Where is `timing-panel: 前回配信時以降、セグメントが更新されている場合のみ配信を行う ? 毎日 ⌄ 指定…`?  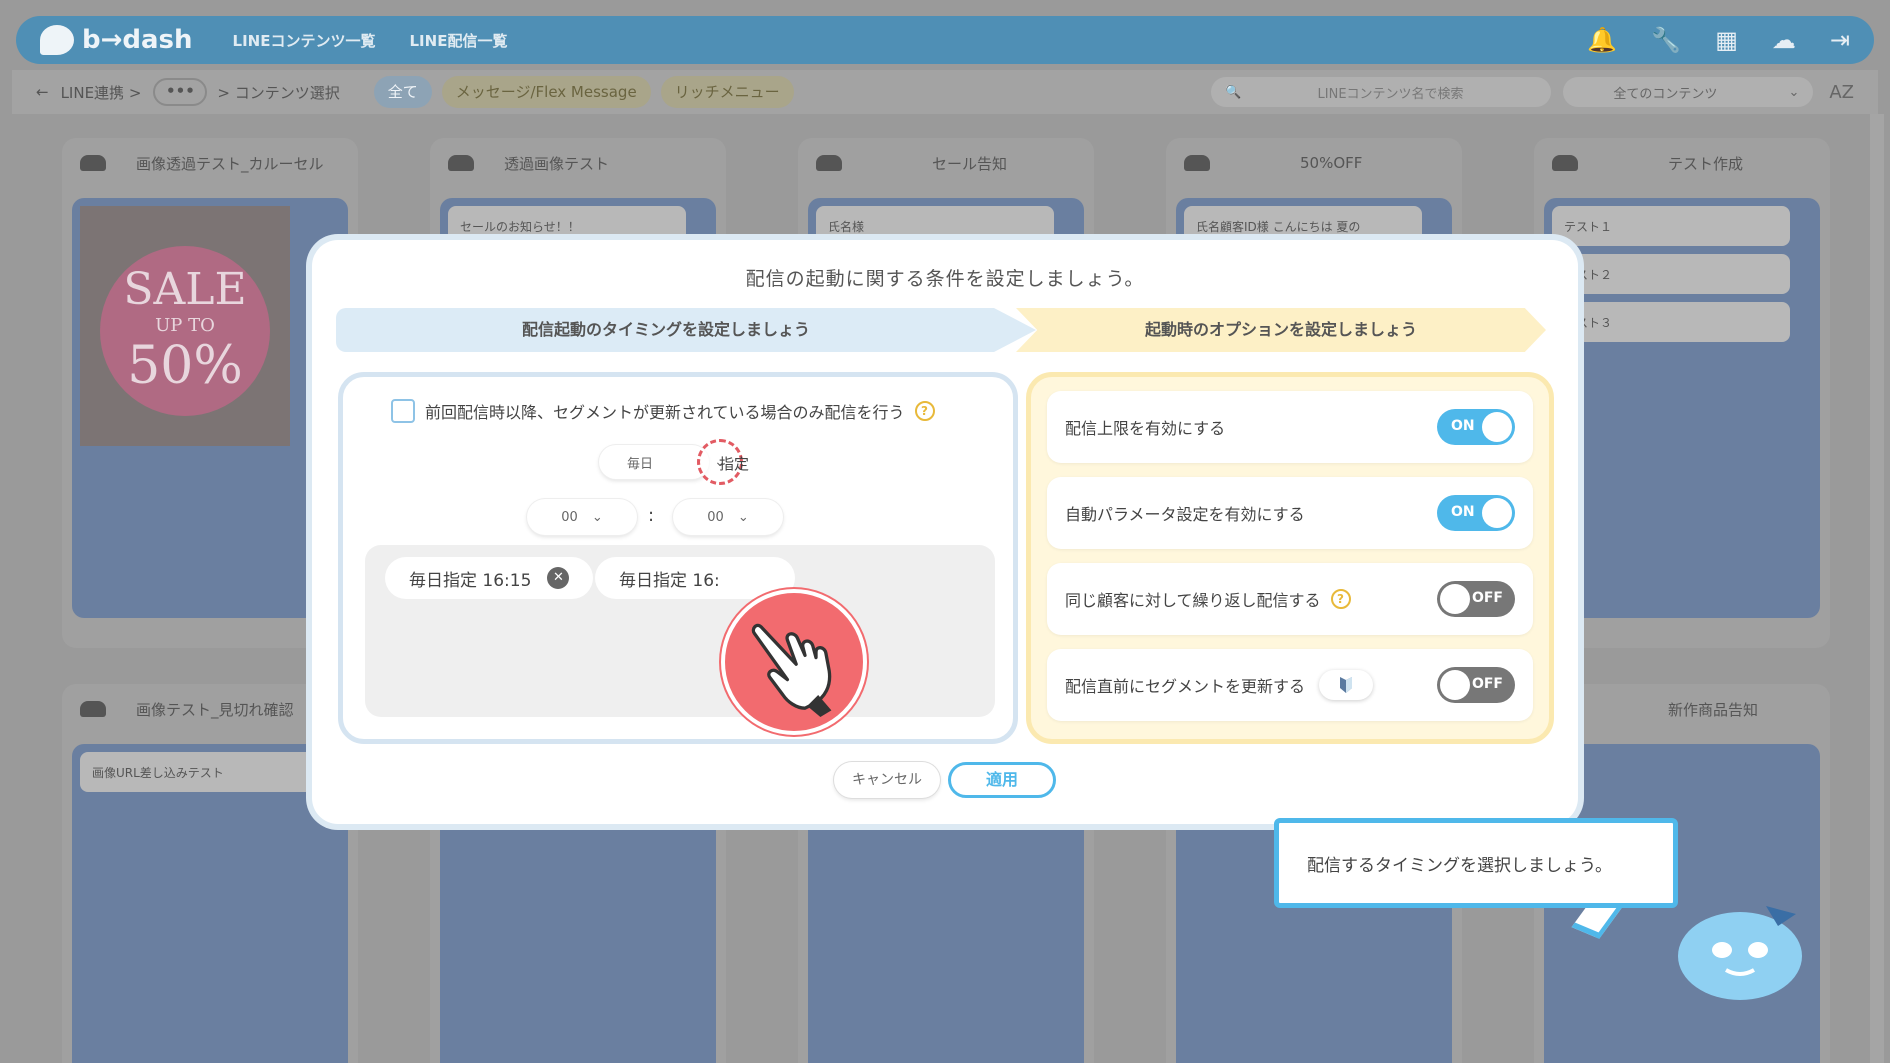 timing-panel: 前回配信時以降、セグメントが更新されている場合のみ配信を行う ? 毎日 ⌄ 指定… is located at coordinates (678, 558).